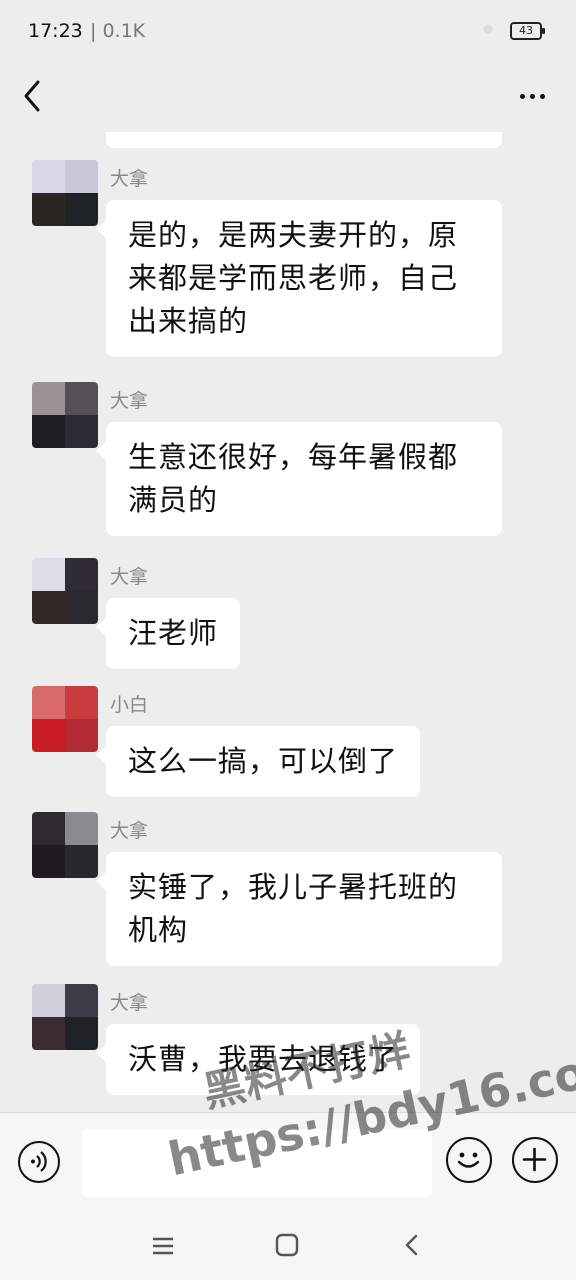  What do you see at coordinates (129, 705) in the screenshot?
I see `sender-name: 小白` at bounding box center [129, 705].